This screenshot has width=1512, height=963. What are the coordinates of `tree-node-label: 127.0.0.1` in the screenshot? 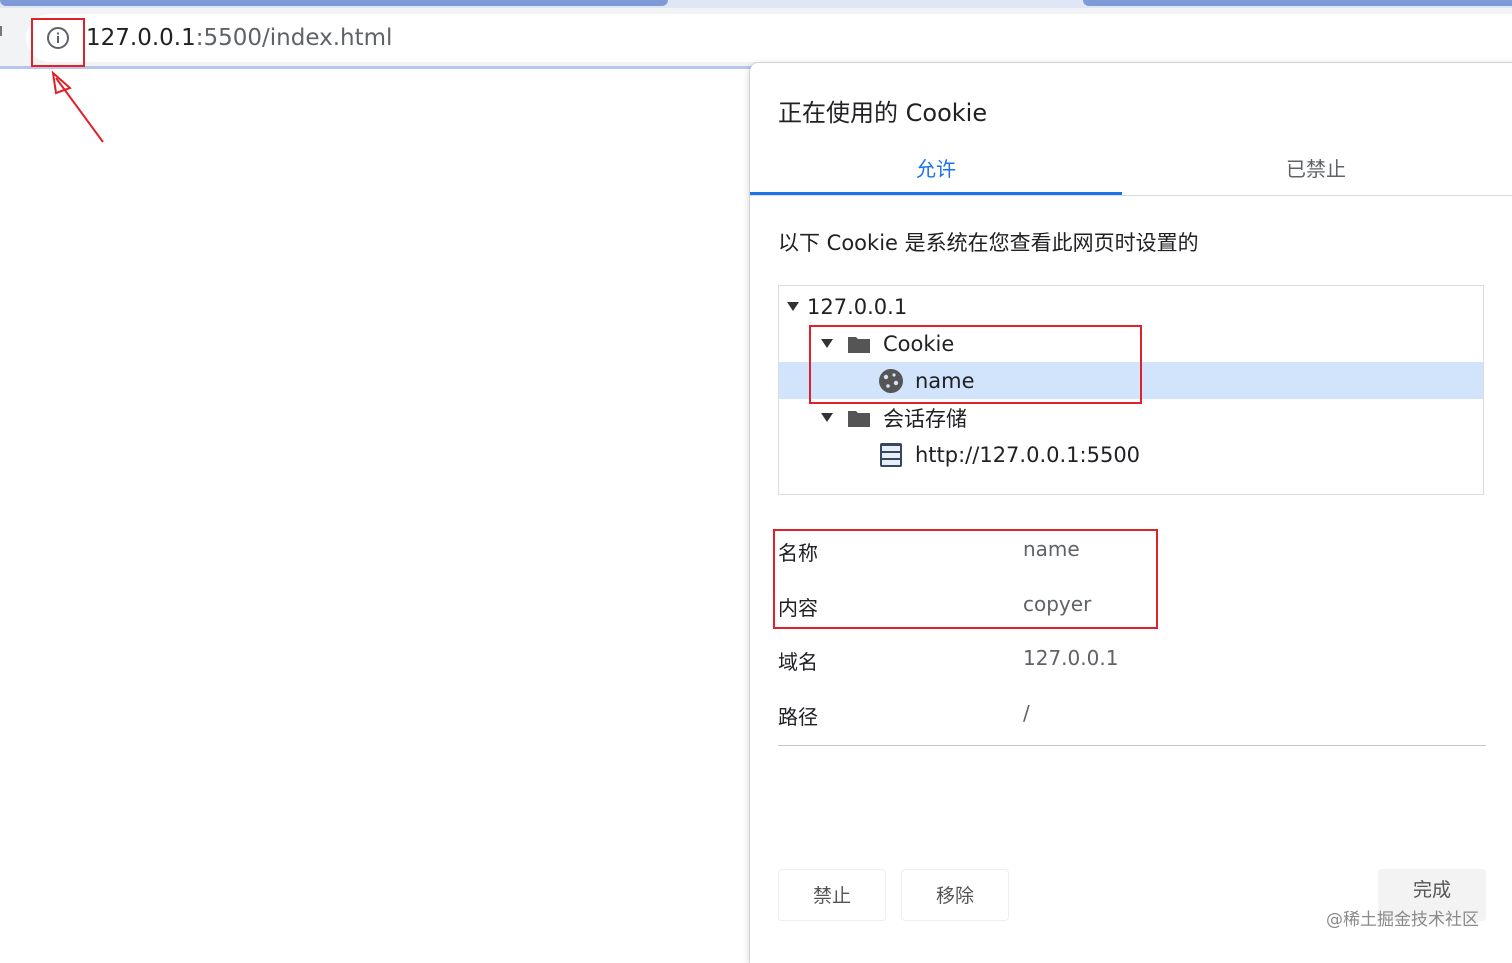 It's located at (857, 306).